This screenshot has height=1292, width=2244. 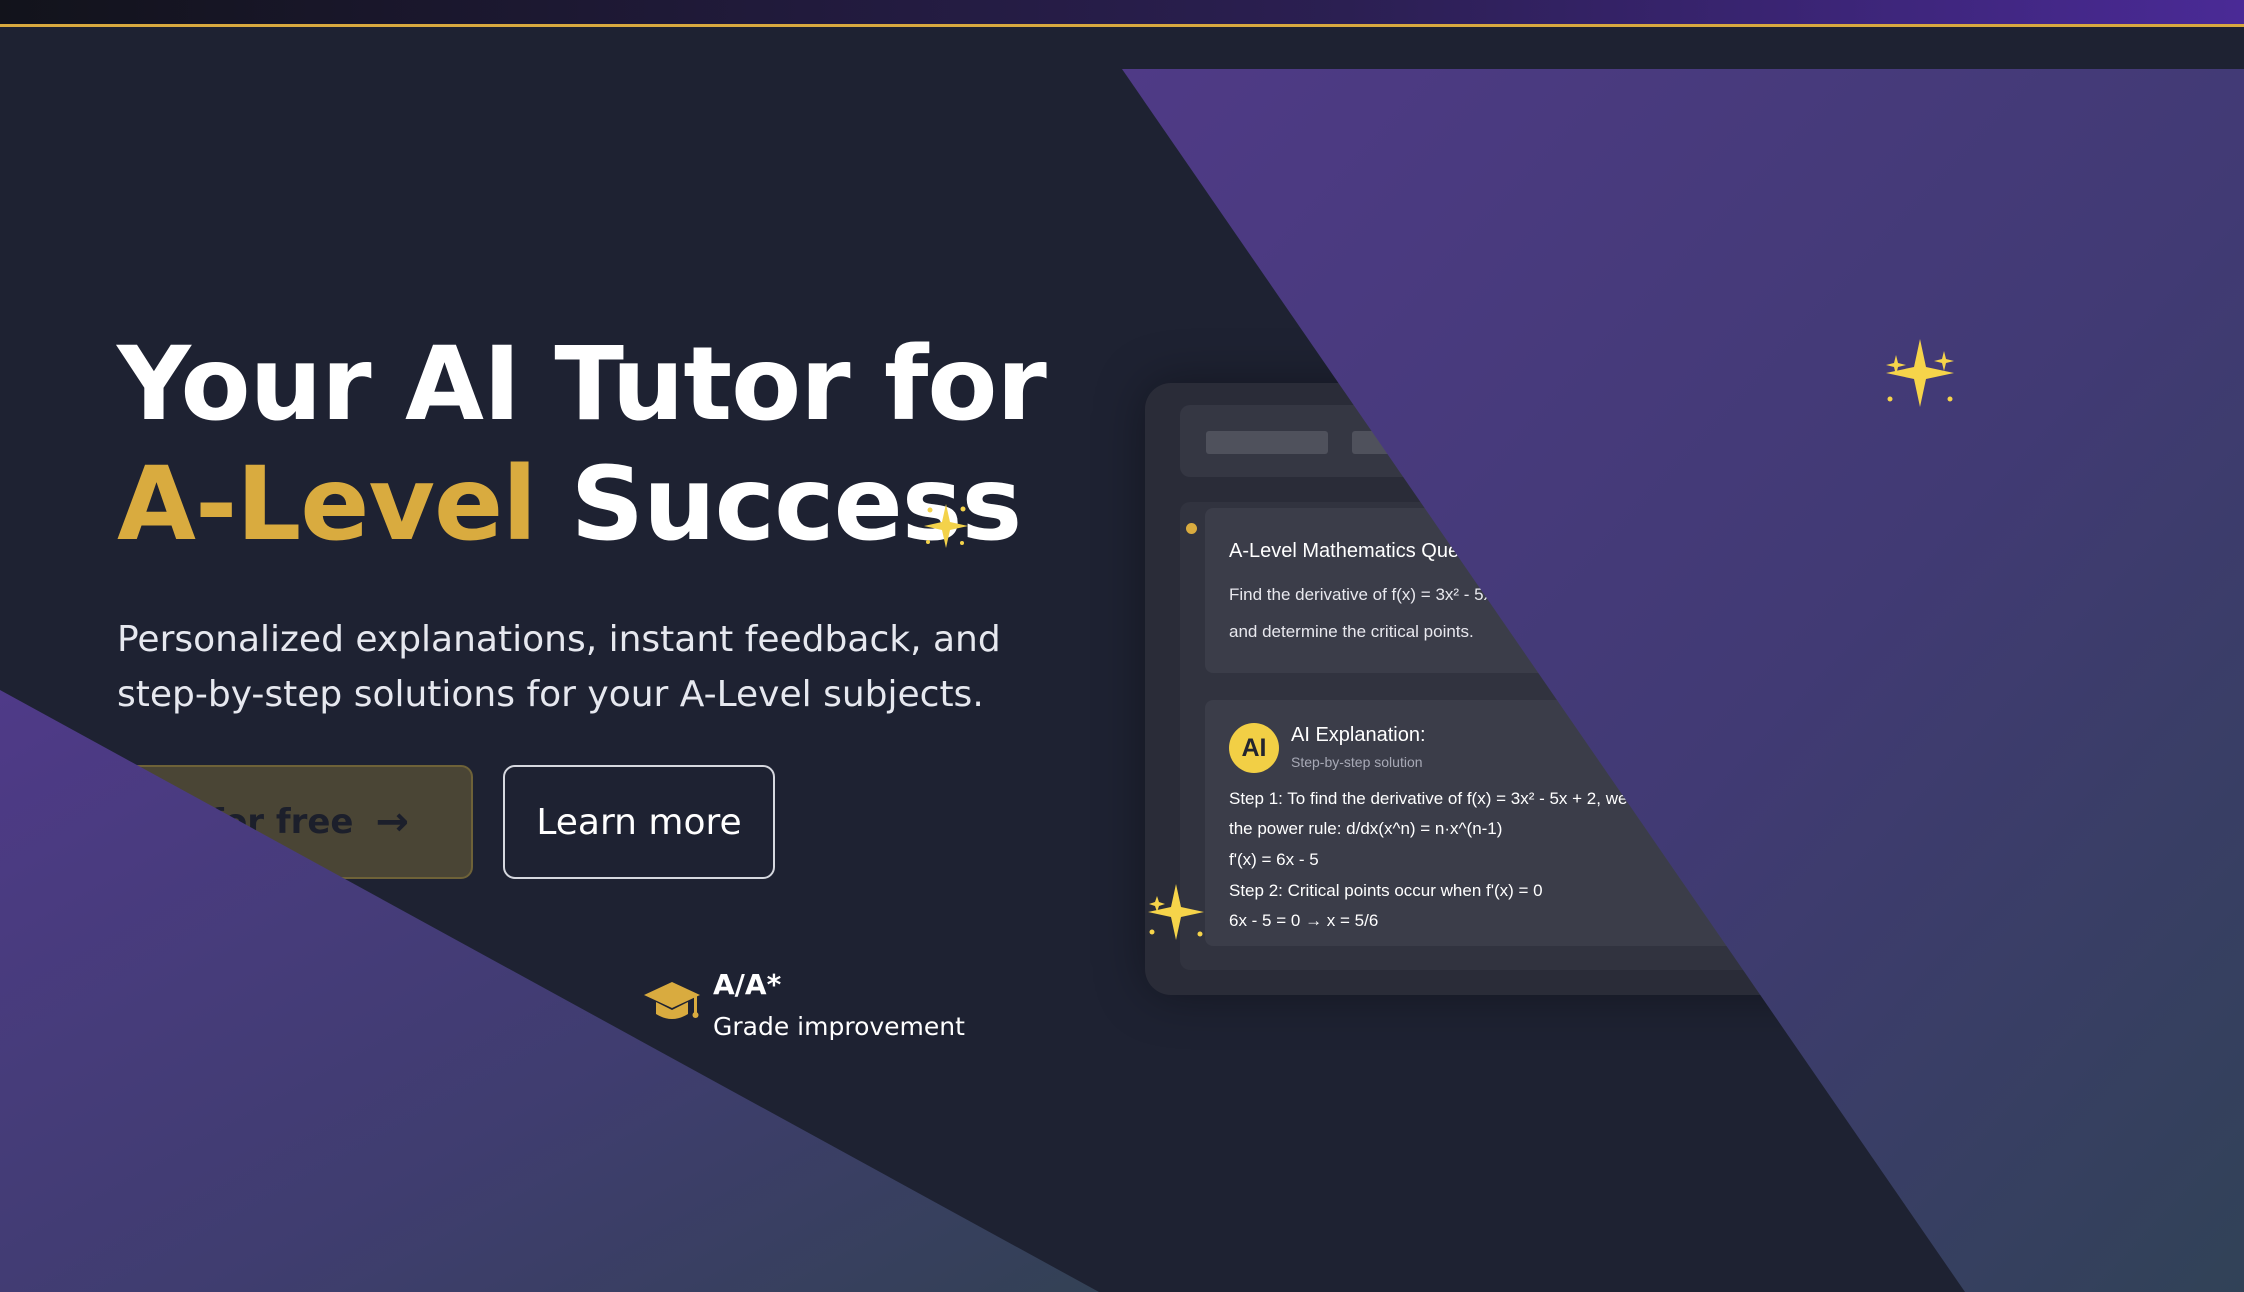 I want to click on learn-more-label: Learn more, so click(x=639, y=822).